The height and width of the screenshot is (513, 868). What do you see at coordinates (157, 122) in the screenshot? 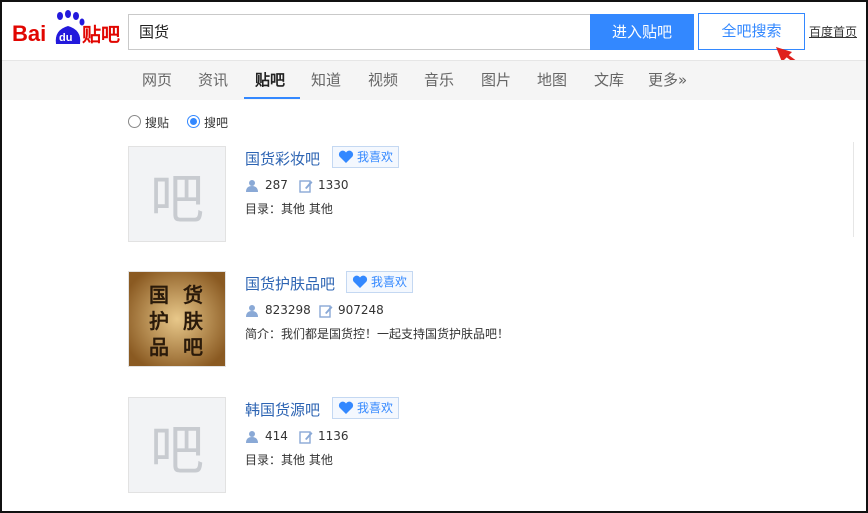
I see `radio-search-posts-label: 搜贴` at bounding box center [157, 122].